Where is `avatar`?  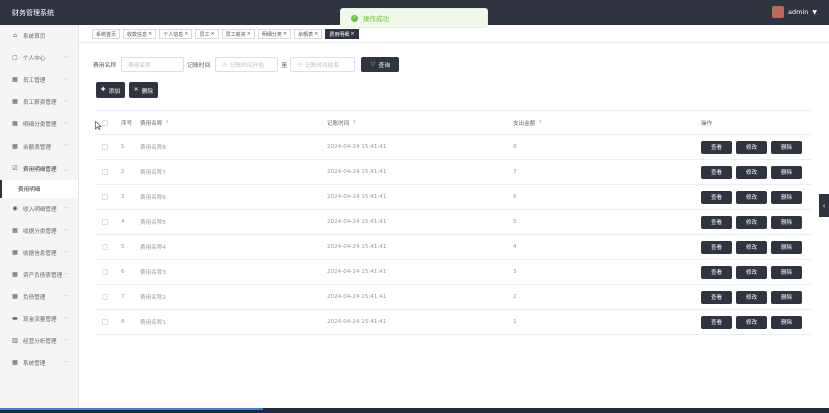 avatar is located at coordinates (778, 12).